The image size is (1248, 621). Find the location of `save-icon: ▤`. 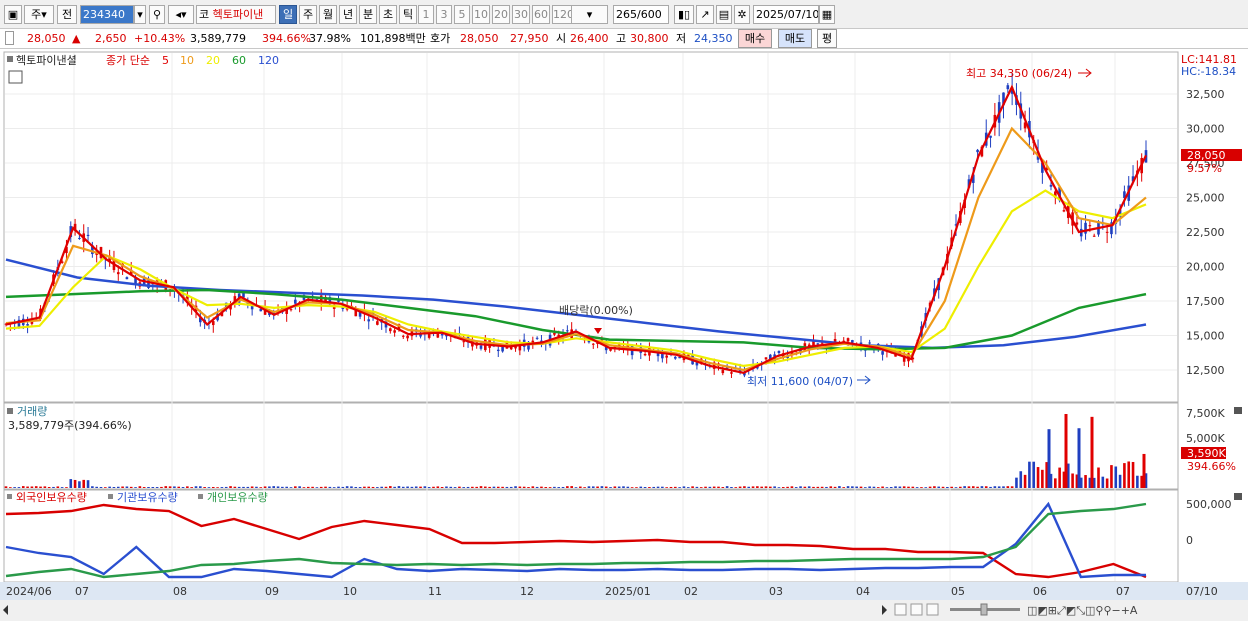

save-icon: ▤ is located at coordinates (724, 14).